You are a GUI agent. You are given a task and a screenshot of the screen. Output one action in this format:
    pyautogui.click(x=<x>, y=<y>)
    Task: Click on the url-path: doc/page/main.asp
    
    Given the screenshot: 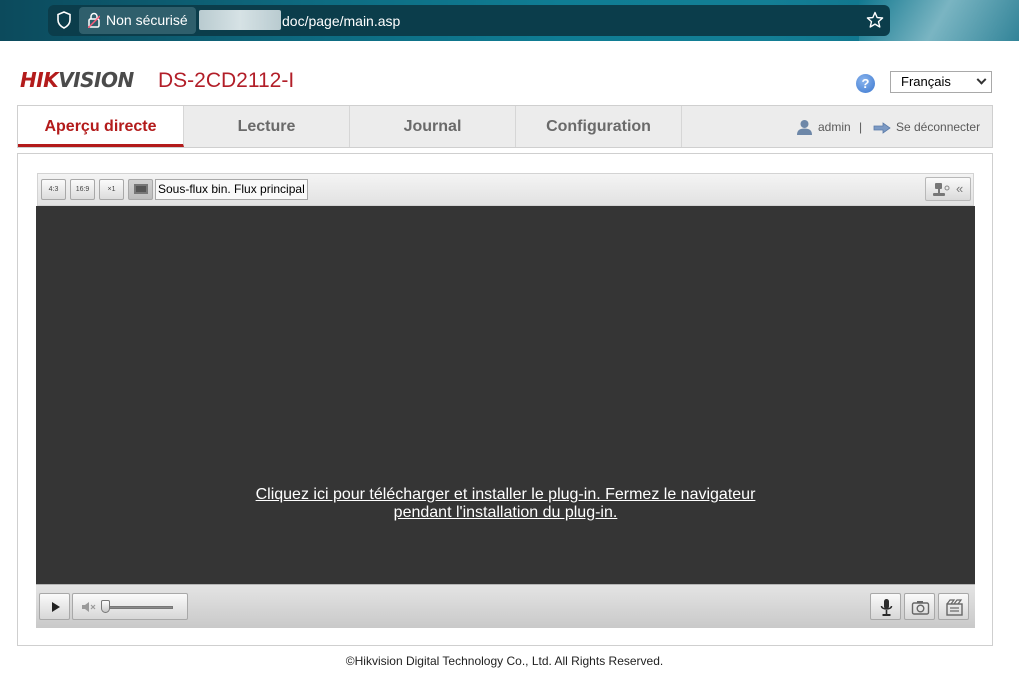 What is the action you would take?
    pyautogui.click(x=341, y=21)
    